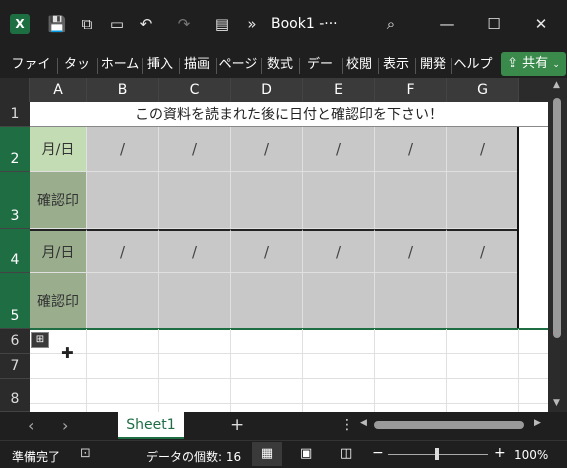  What do you see at coordinates (483, 200) in the screenshot?
I see `cell-g3` at bounding box center [483, 200].